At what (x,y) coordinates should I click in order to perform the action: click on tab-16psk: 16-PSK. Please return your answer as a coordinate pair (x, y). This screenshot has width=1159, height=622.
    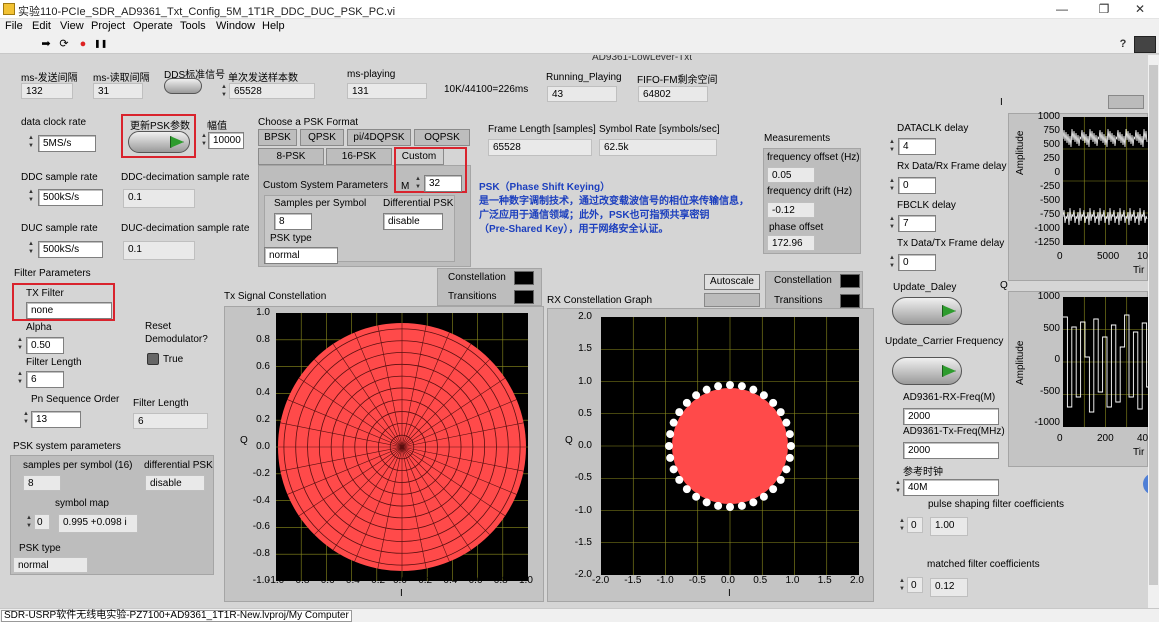
    Looking at the image, I should click on (359, 156).